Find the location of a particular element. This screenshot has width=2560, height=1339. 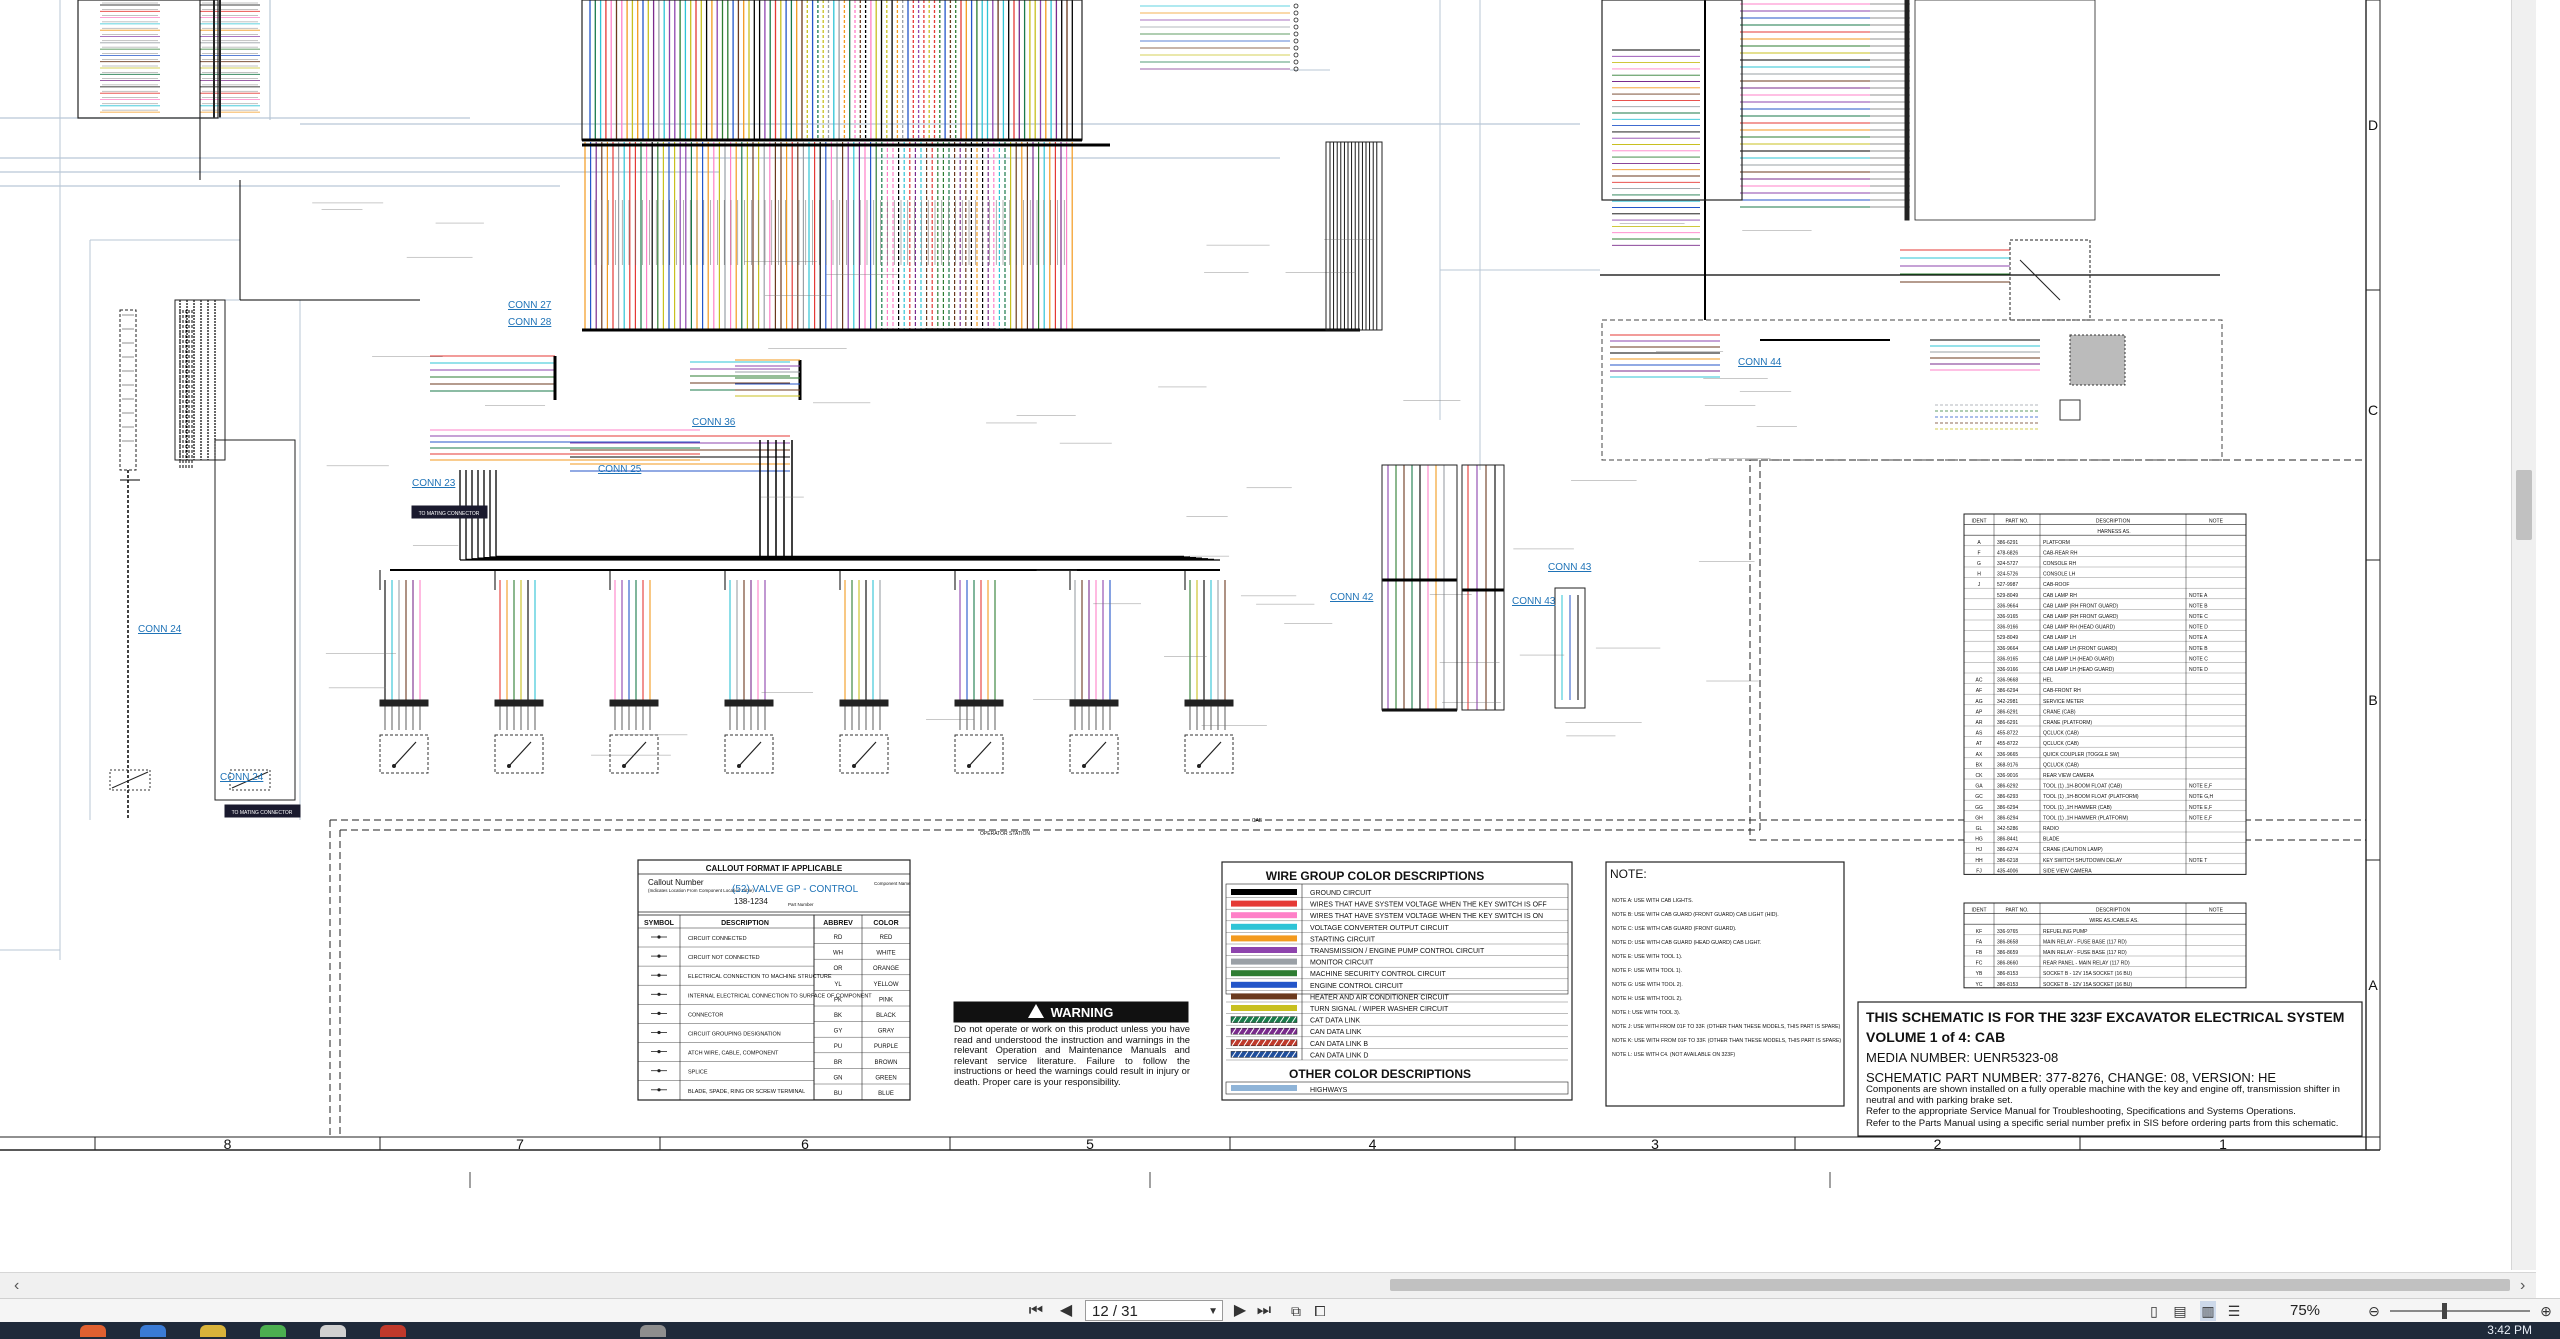

color-cell: GREEN is located at coordinates (885, 1078).